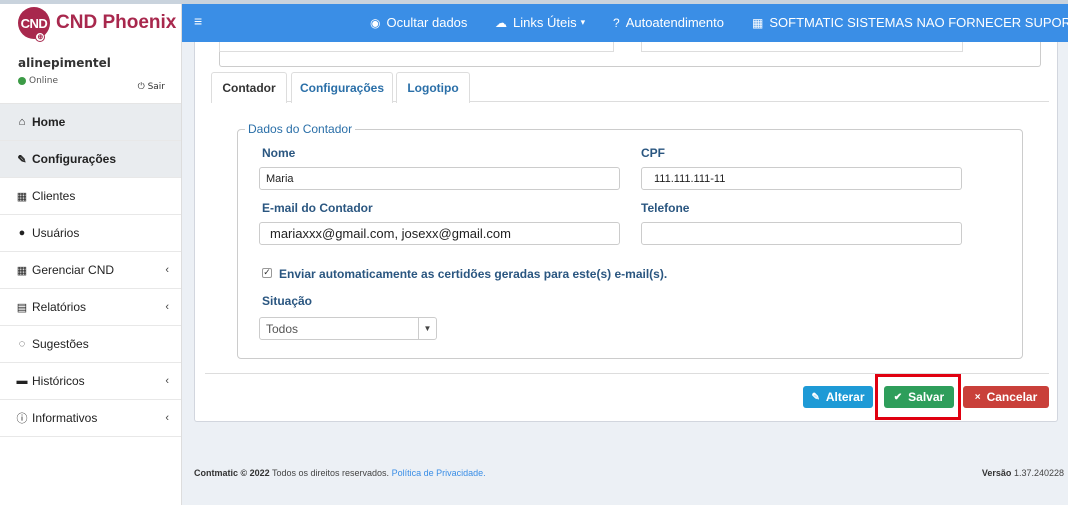  Describe the element at coordinates (439, 178) in the screenshot. I see `nome-input: Maria` at that location.